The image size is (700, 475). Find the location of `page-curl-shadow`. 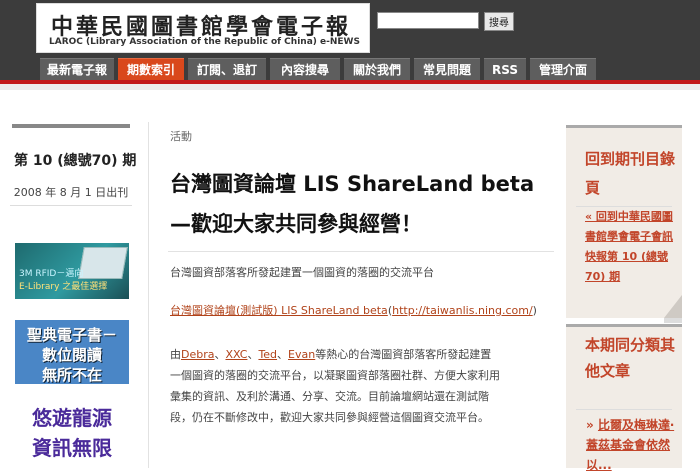

page-curl-shadow is located at coordinates (673, 320).